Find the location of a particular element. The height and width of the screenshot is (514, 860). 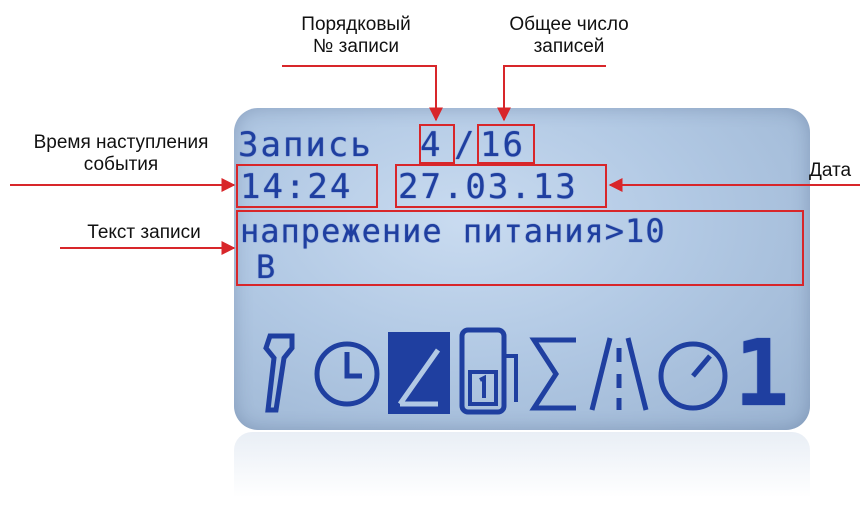

fuel-meter-icon is located at coordinates (490, 371).